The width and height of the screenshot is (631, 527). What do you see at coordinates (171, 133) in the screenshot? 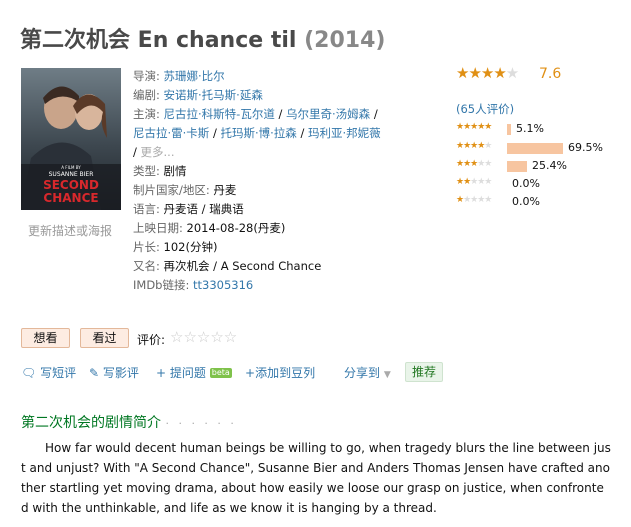
I see `cast-link: 尼古拉·雷·卡斯` at bounding box center [171, 133].